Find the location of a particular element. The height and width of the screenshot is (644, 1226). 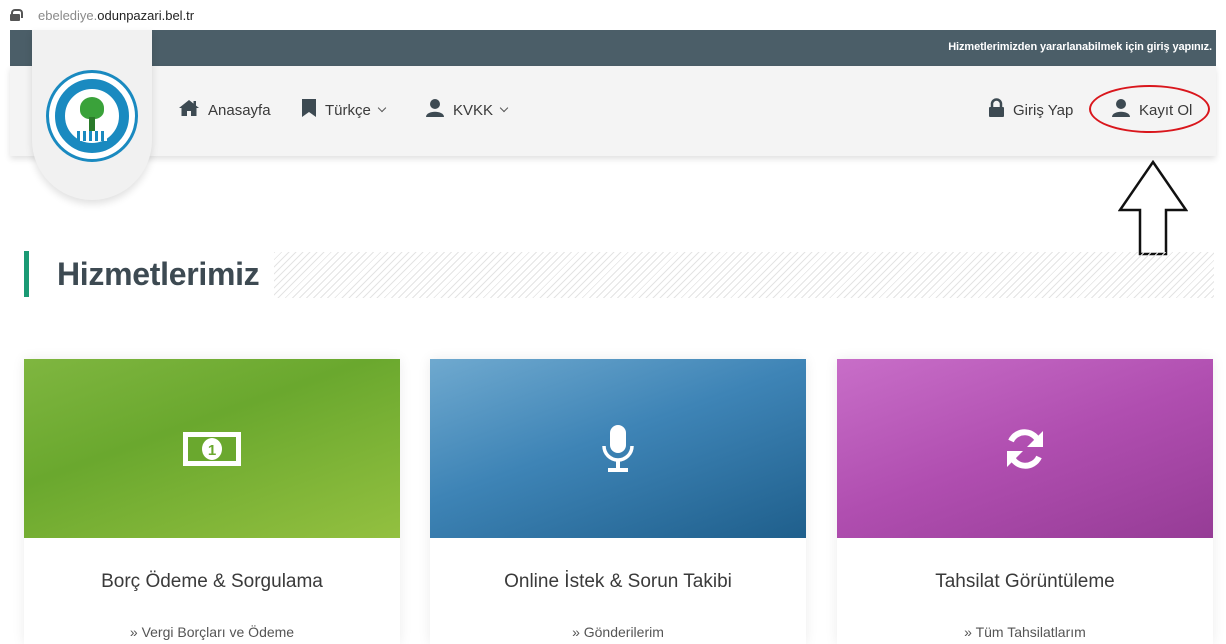

section-title: Hizmetlerimiz is located at coordinates (158, 273).